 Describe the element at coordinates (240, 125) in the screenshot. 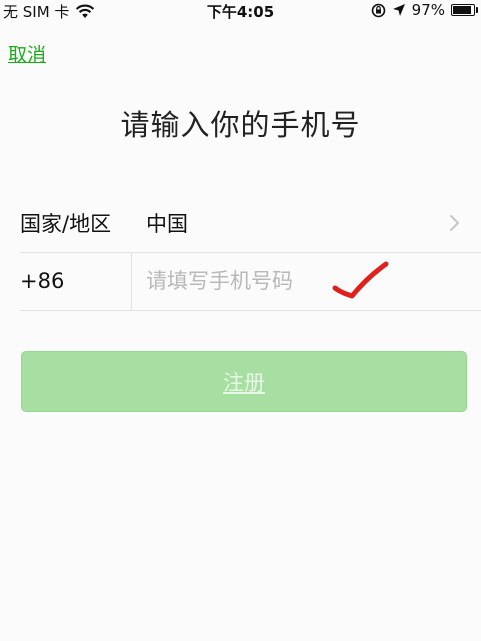

I see `page-title: 请输入你的手机号` at that location.